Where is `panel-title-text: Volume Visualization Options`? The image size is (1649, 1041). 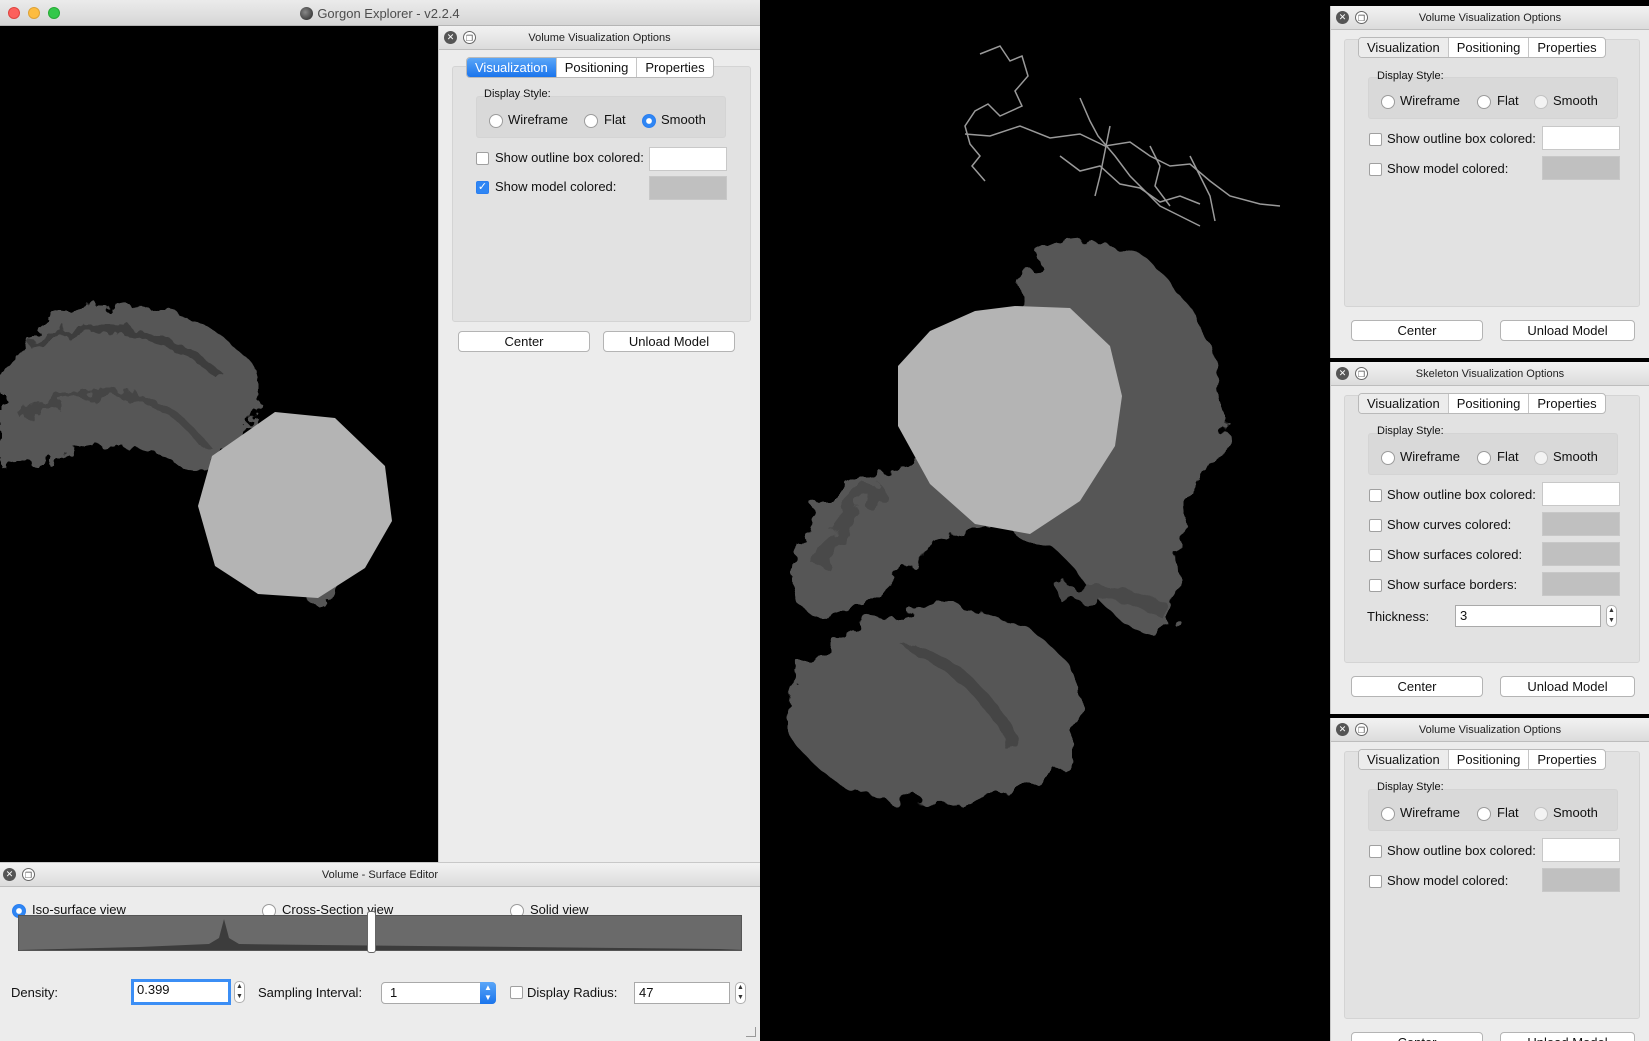
panel-title-text: Volume Visualization Options is located at coordinates (1490, 18).